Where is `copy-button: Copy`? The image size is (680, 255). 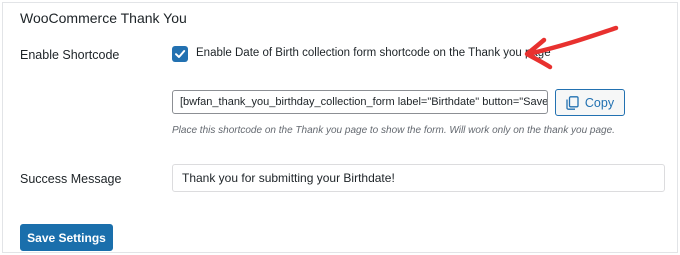
copy-button: Copy is located at coordinates (590, 102).